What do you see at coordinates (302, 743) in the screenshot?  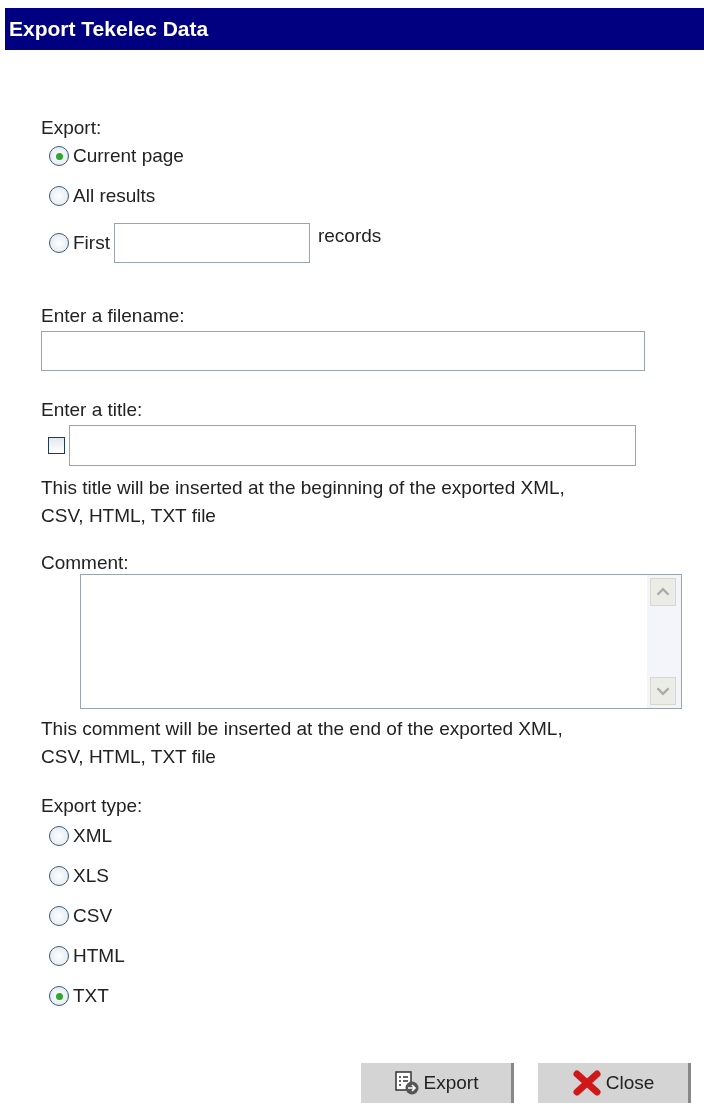 I see `comment-help-text: This comment will be inserted at the end of the exported XML, CSV, HTML, TXT file` at bounding box center [302, 743].